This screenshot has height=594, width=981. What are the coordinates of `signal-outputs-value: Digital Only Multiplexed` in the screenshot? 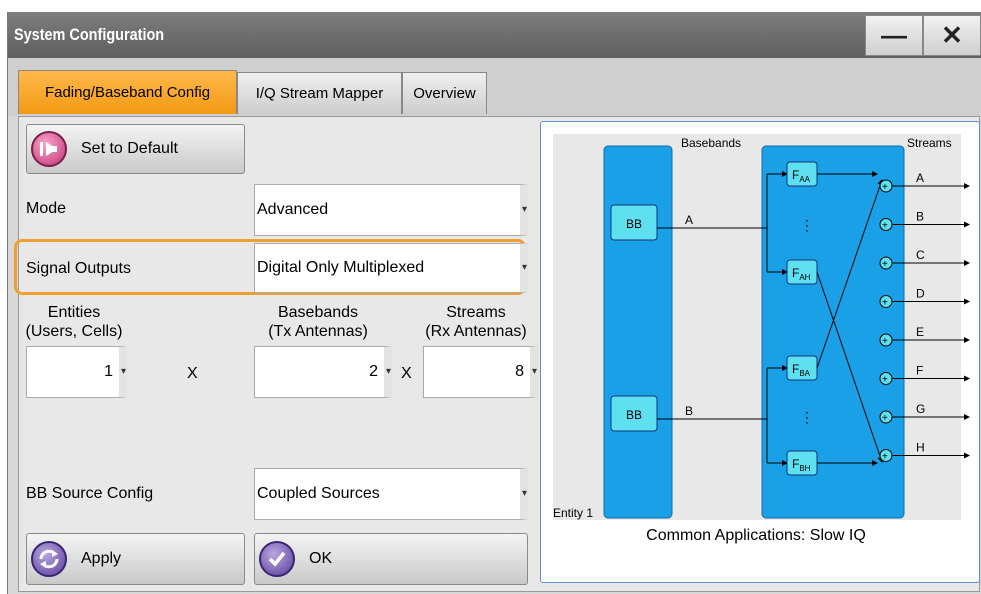 It's located at (341, 267).